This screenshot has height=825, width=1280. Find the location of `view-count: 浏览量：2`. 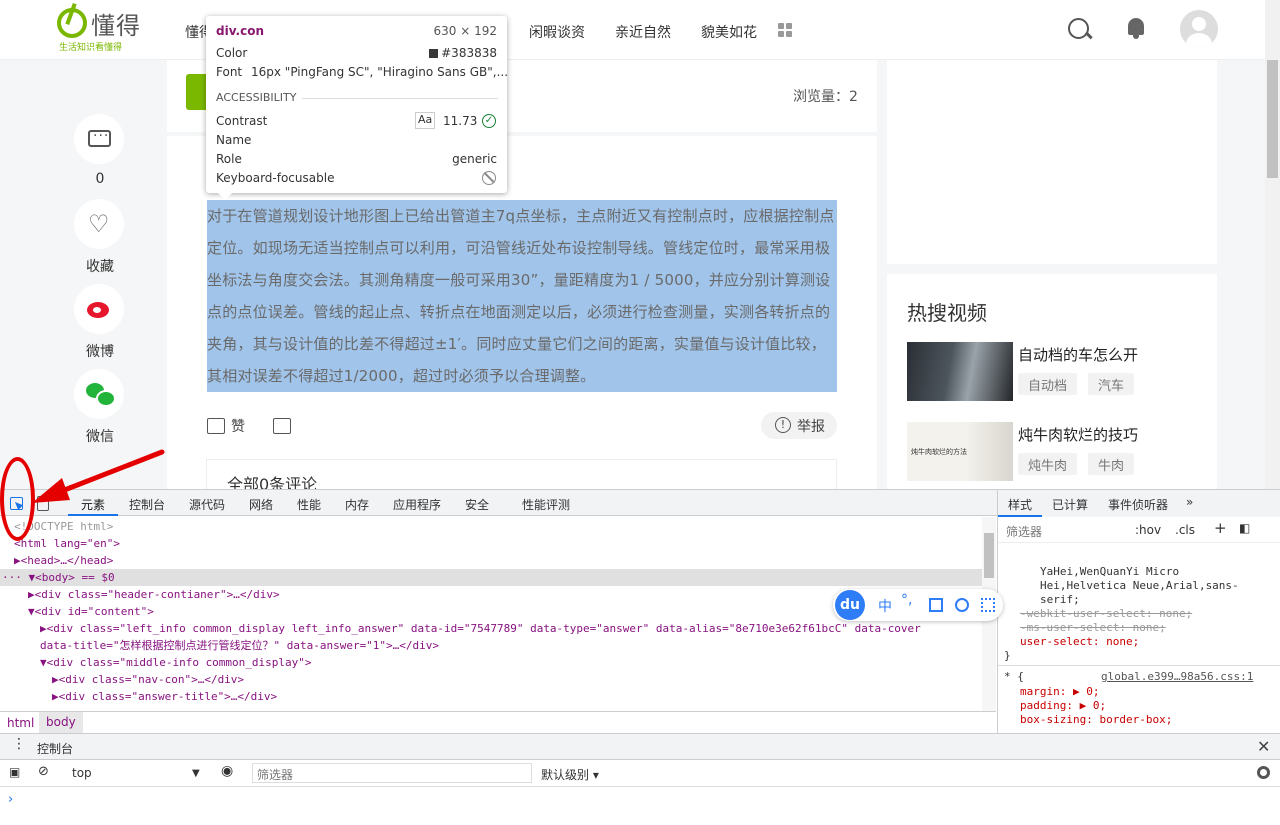

view-count: 浏览量：2 is located at coordinates (825, 97).